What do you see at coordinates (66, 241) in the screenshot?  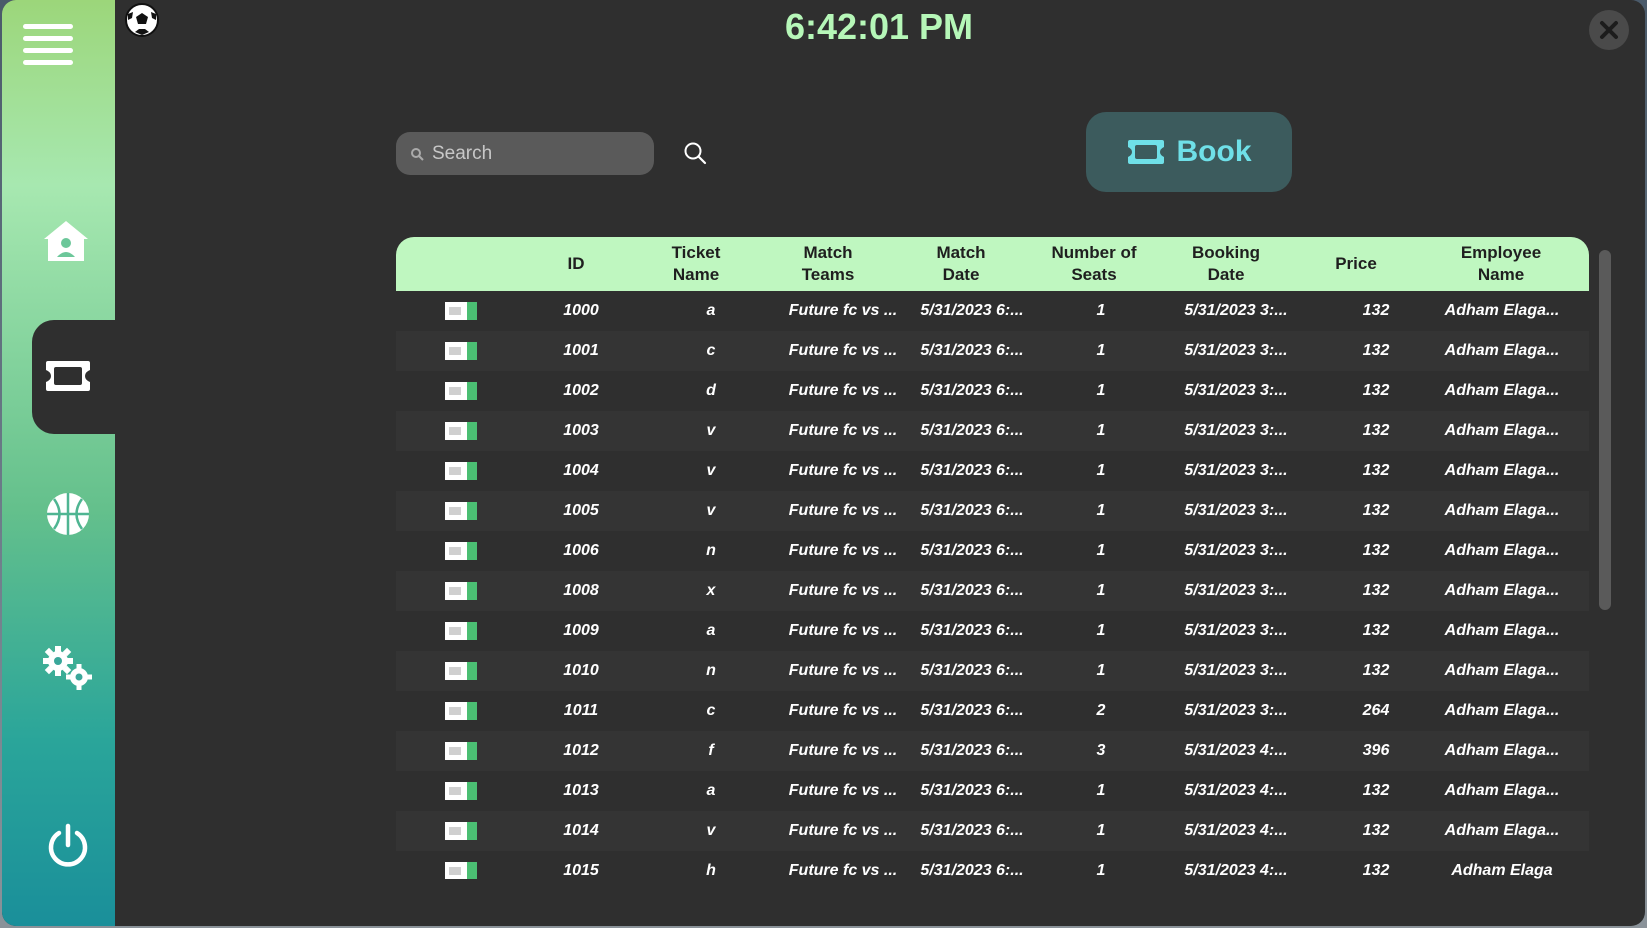 I see `home-icon` at bounding box center [66, 241].